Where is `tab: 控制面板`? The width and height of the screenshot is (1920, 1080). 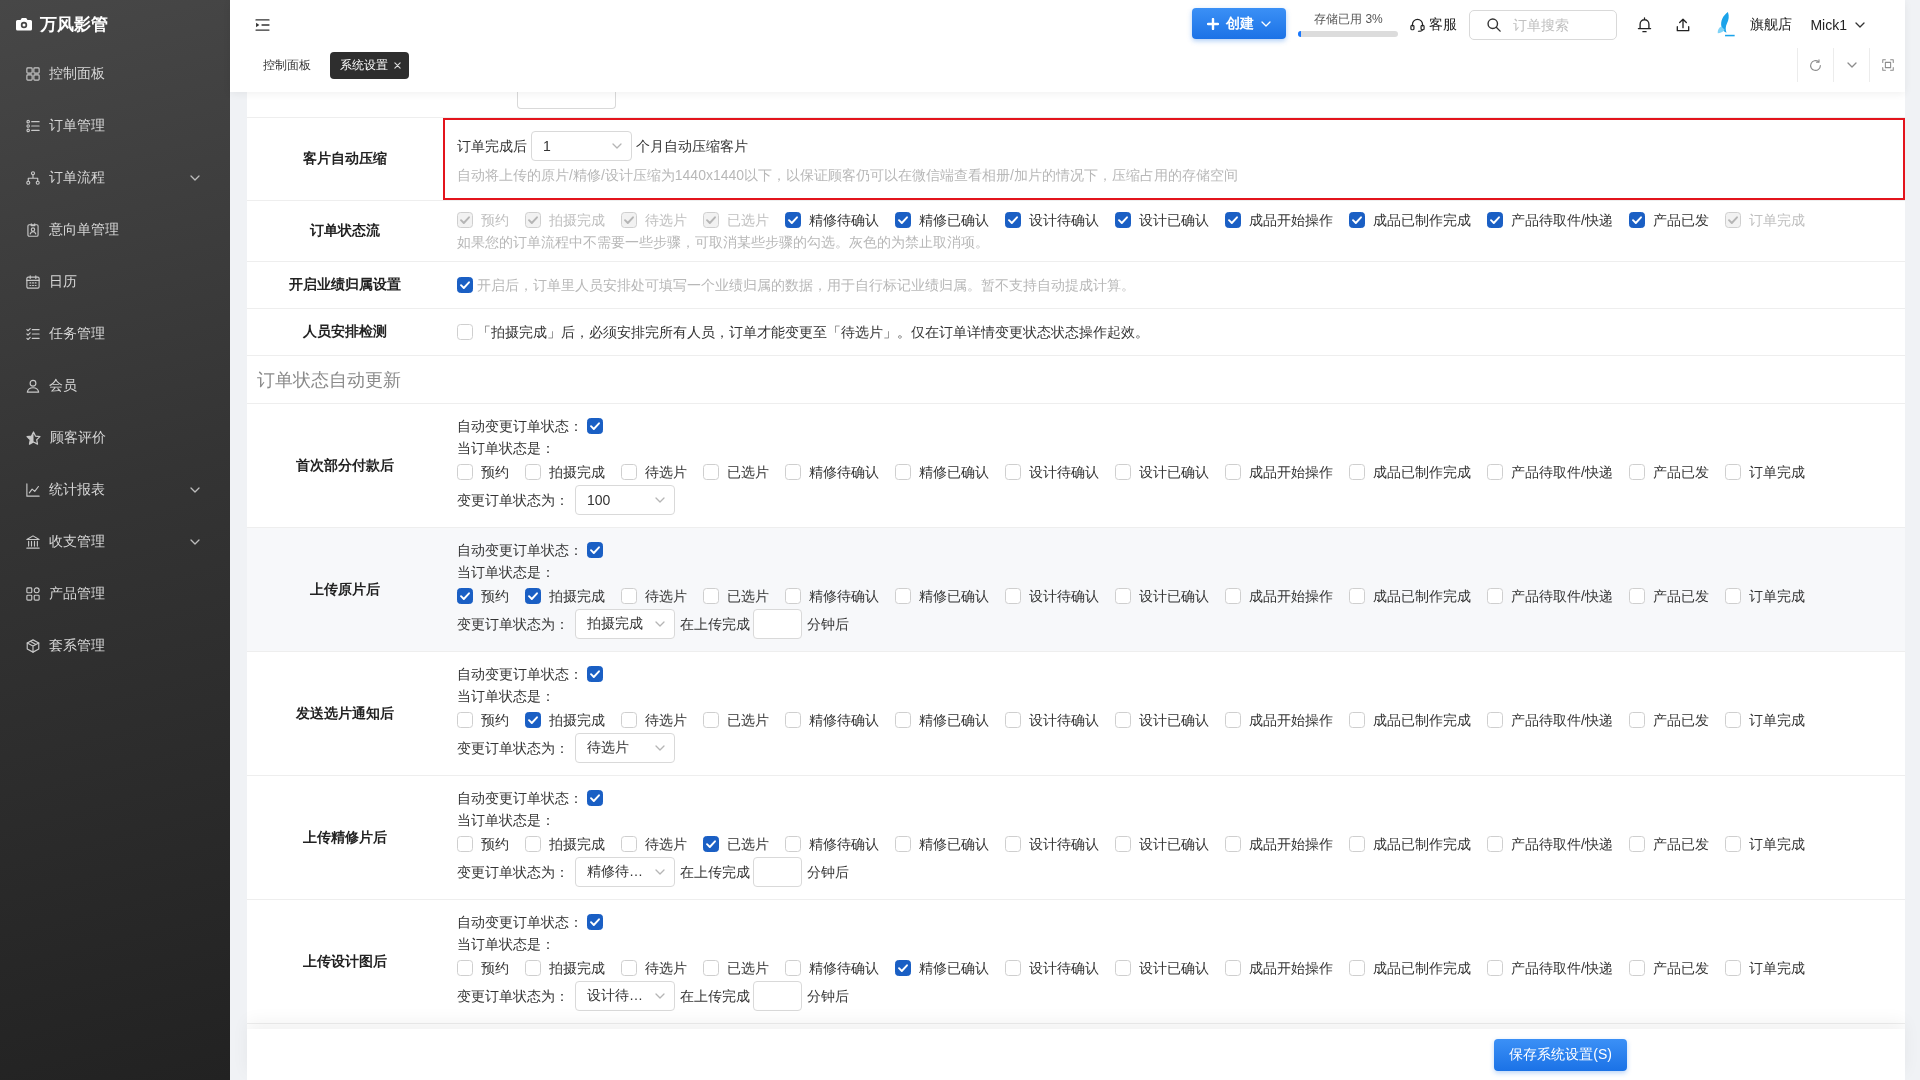 tab: 控制面板 is located at coordinates (287, 65).